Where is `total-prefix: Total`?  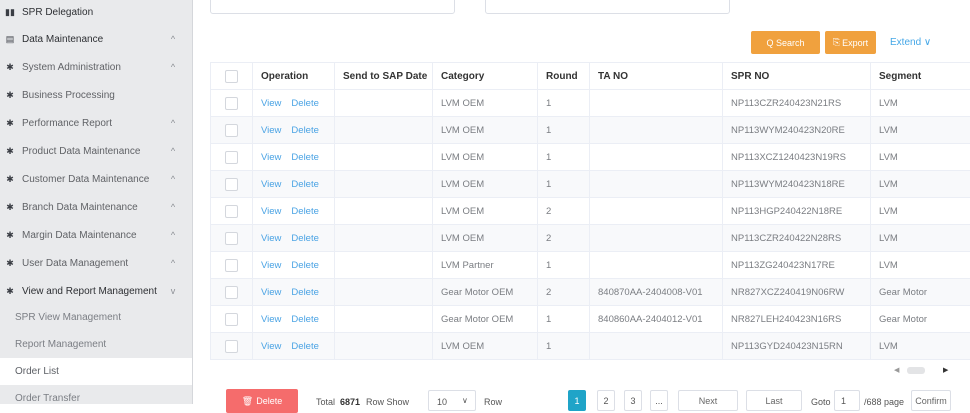 total-prefix: Total is located at coordinates (325, 402).